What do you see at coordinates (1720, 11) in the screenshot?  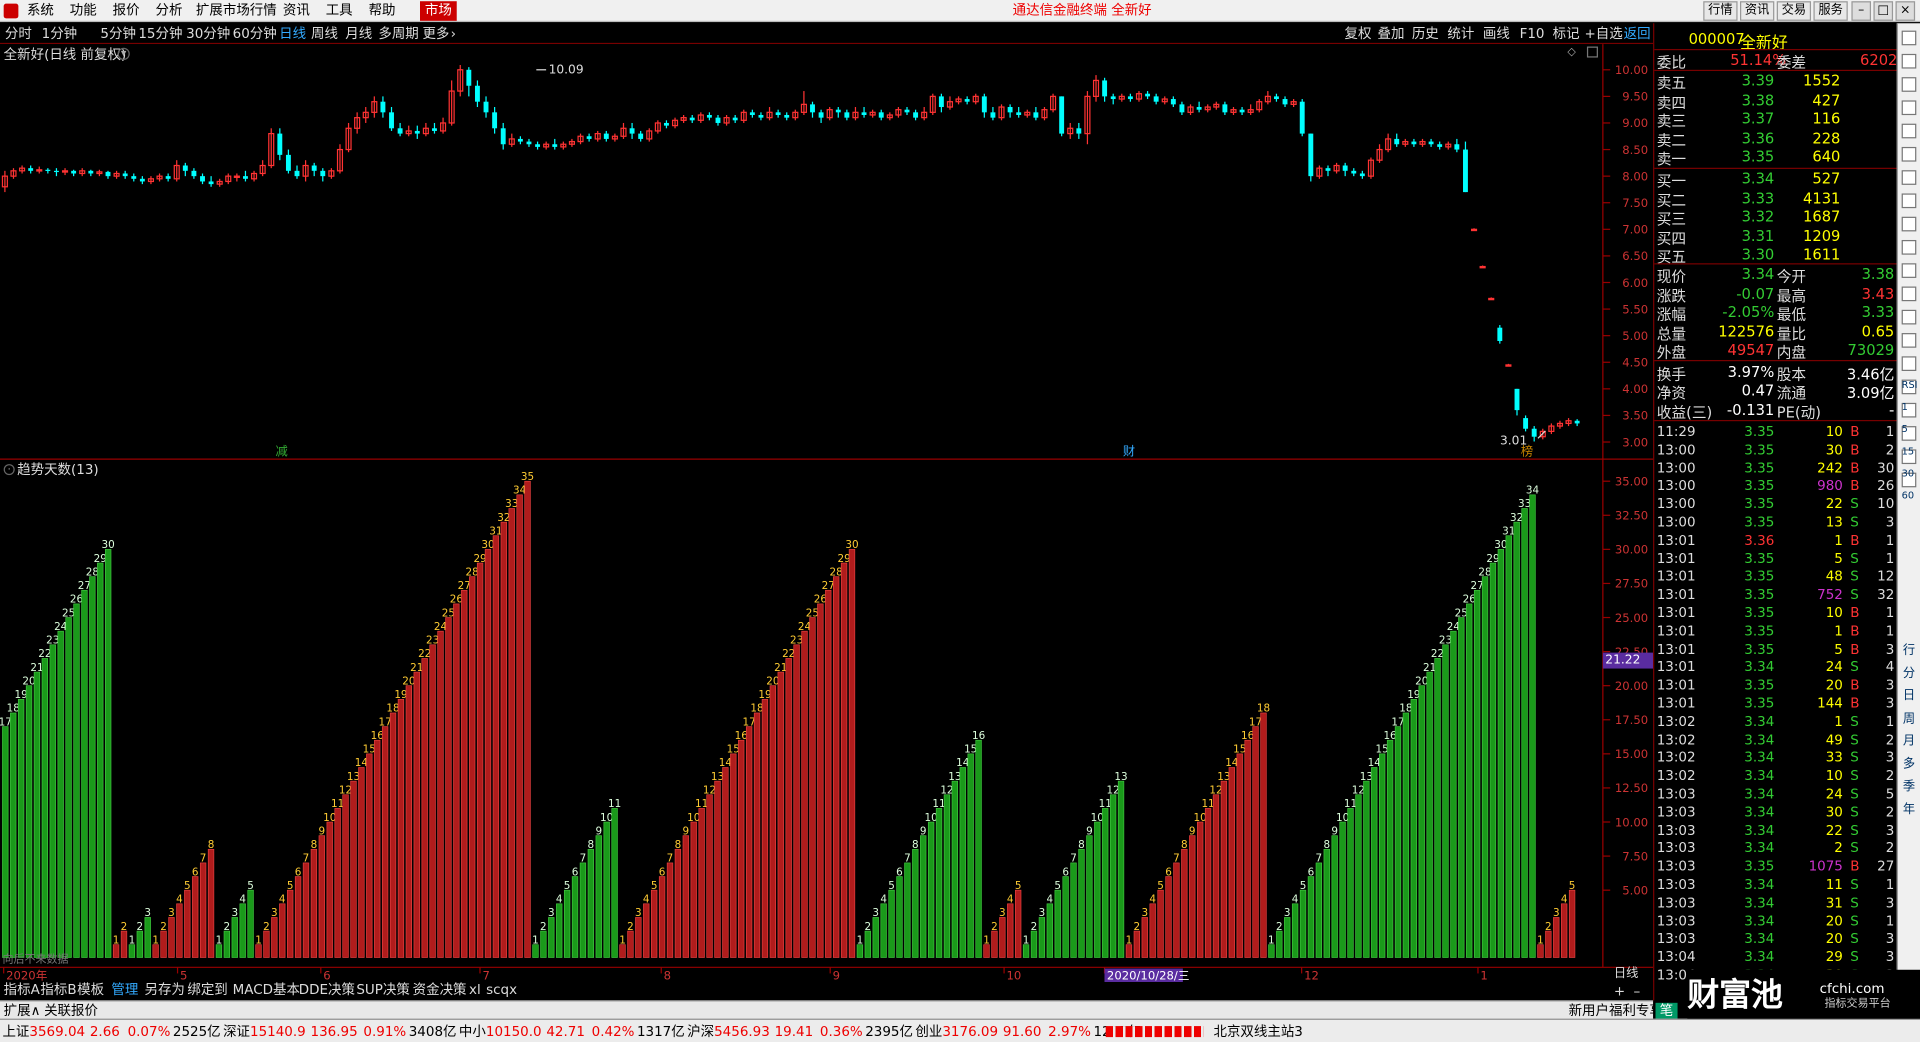 I see `tab-market-right: 行情` at bounding box center [1720, 11].